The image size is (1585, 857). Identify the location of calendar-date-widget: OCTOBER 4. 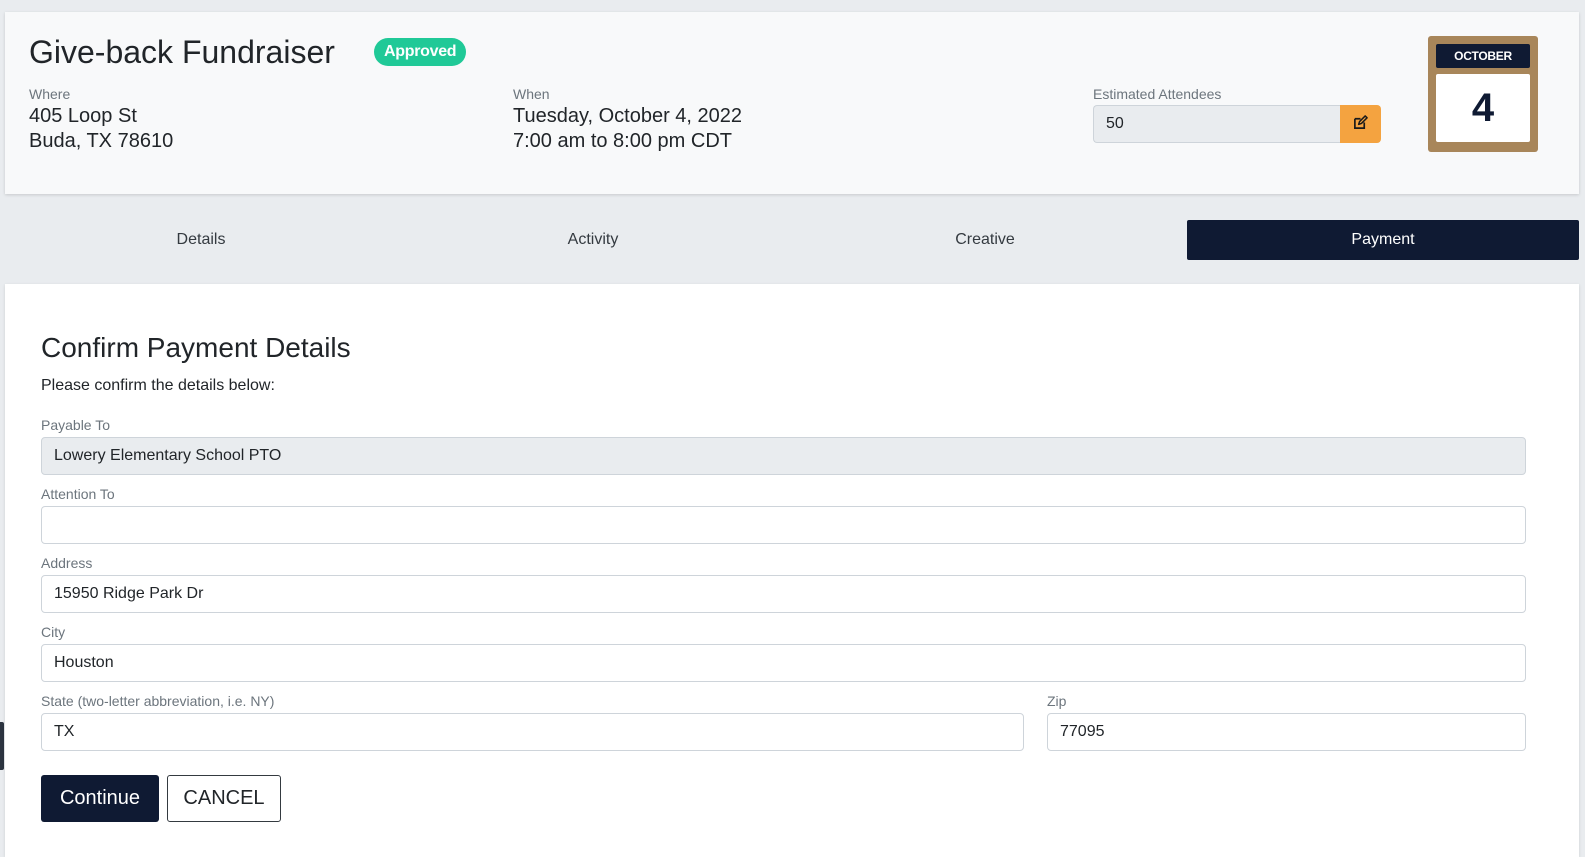
(1483, 94).